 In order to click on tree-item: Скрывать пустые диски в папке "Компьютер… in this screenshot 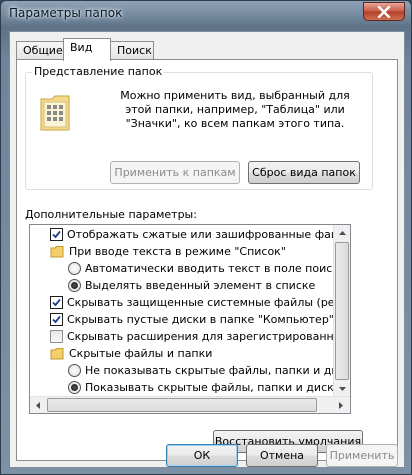, I will do `click(192, 319)`.